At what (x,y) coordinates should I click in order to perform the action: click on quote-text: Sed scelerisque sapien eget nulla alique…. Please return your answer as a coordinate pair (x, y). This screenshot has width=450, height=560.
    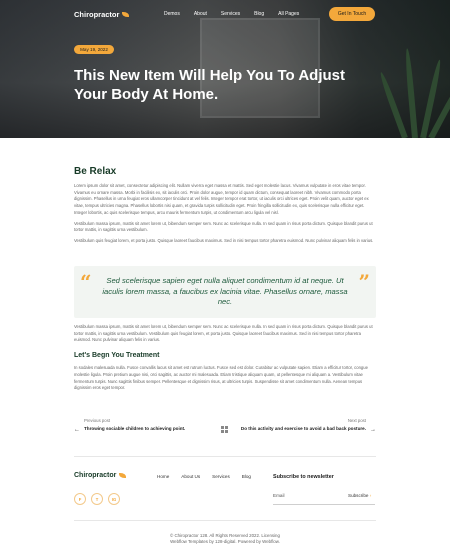
    Looking at the image, I should click on (225, 291).